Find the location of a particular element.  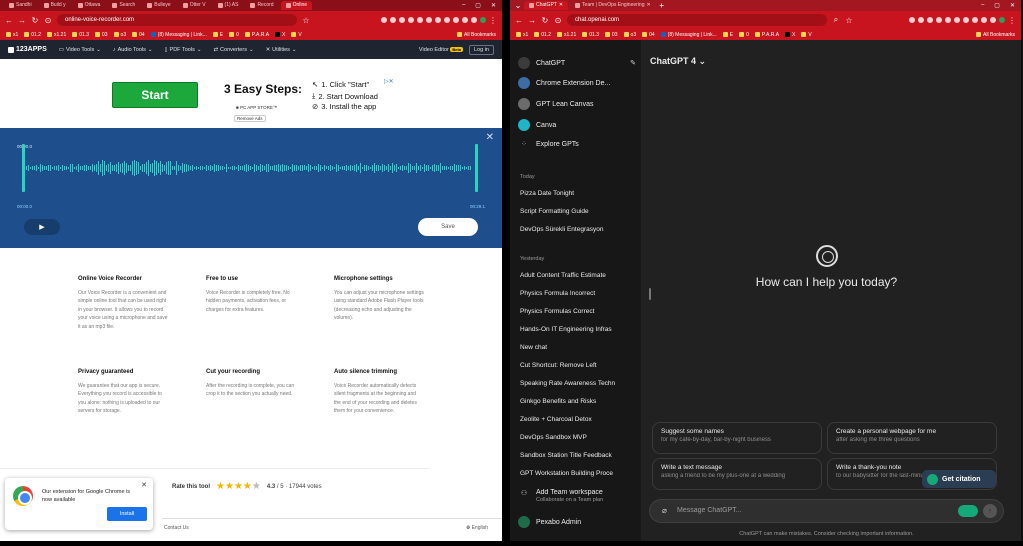

install-button: Install is located at coordinates (127, 514).